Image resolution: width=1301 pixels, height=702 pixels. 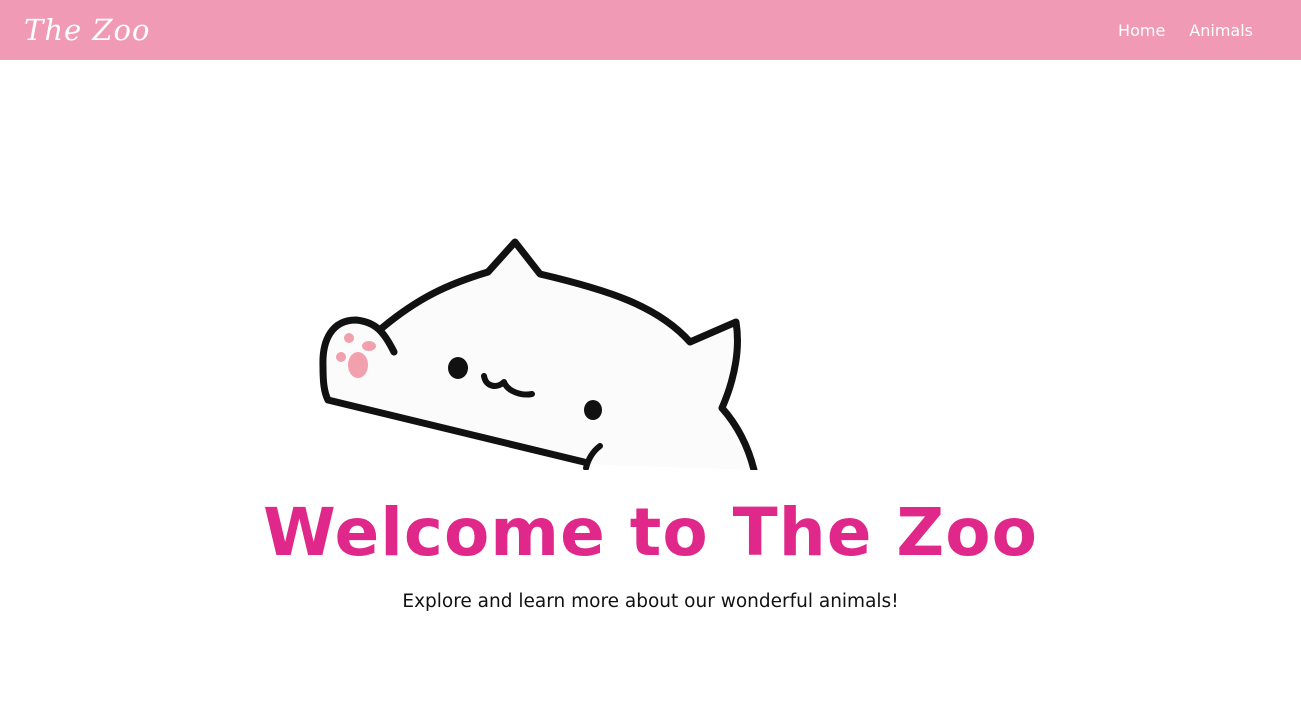 I want to click on brand-logo-link: The Zoo, so click(x=87, y=30).